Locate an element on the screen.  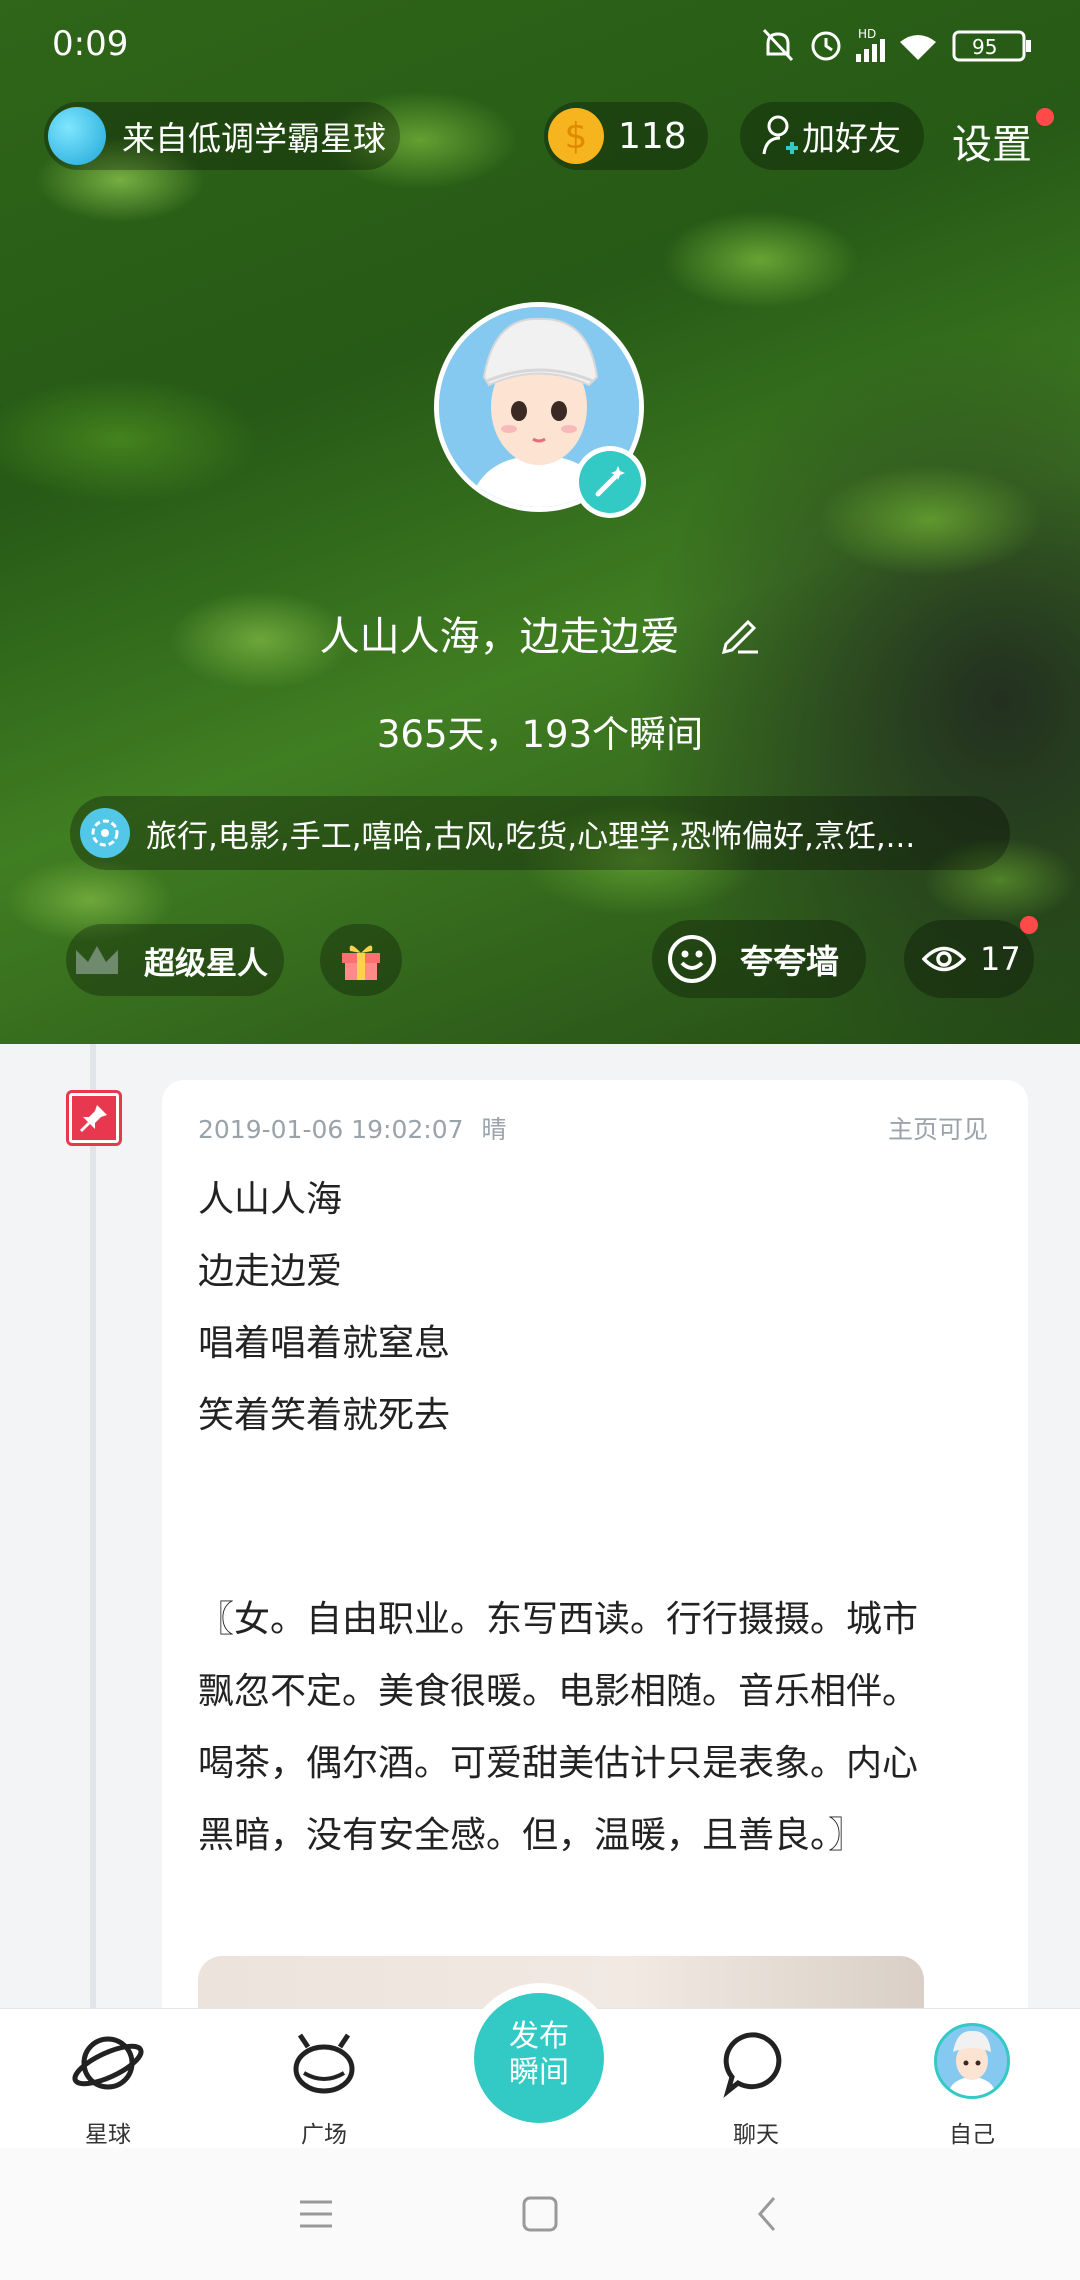
crown-icon is located at coordinates (97, 960).